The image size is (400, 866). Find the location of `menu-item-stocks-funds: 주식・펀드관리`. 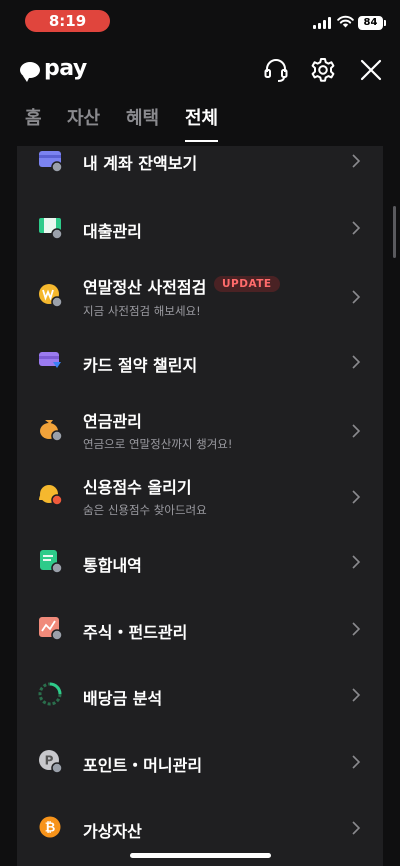

menu-item-stocks-funds: 주식・펀드관리 is located at coordinates (200, 628).